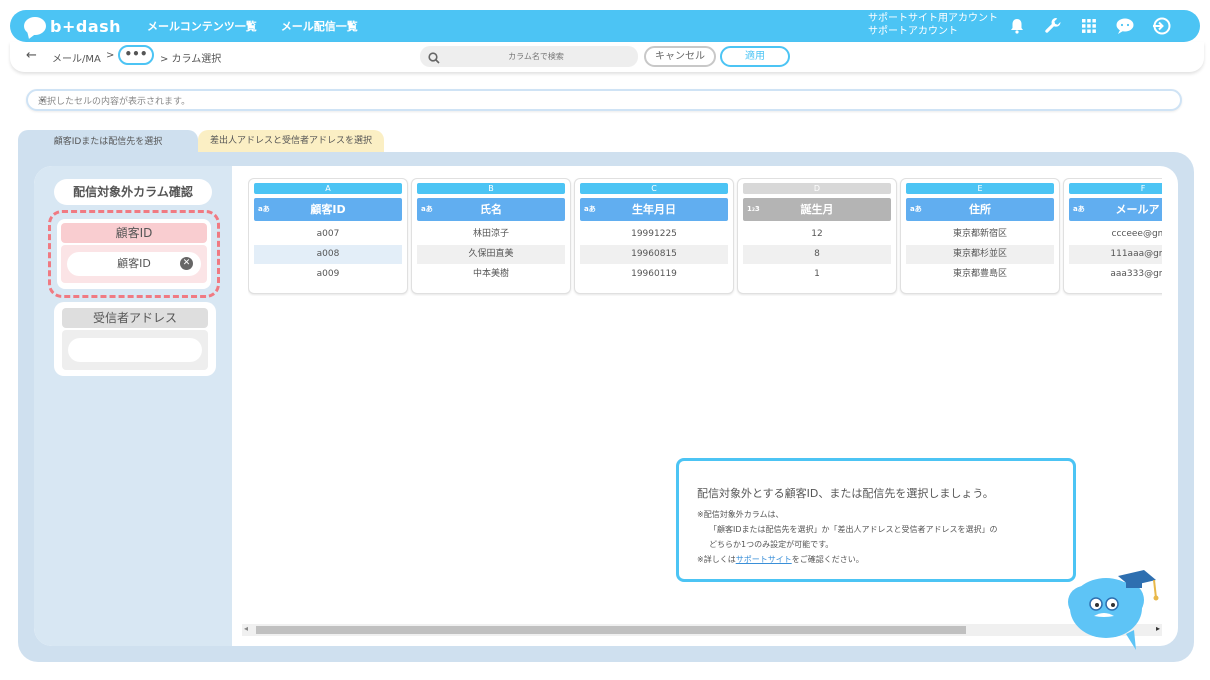 The height and width of the screenshot is (680, 1210). I want to click on tab-customer-id: 顧客IDまたは配信先を選択, so click(108, 142).